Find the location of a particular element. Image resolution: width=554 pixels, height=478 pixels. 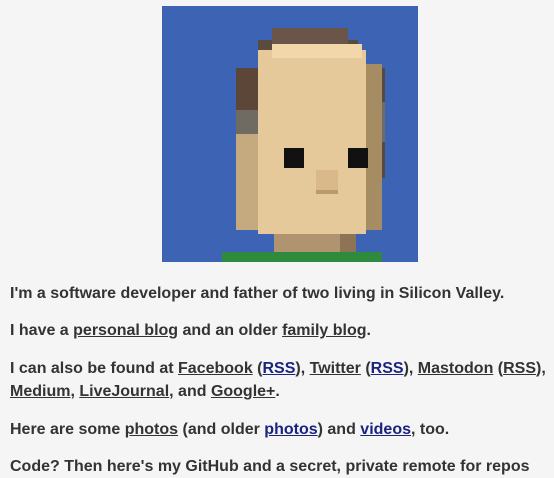

personal-blog-link: personal blog is located at coordinates (125, 330).